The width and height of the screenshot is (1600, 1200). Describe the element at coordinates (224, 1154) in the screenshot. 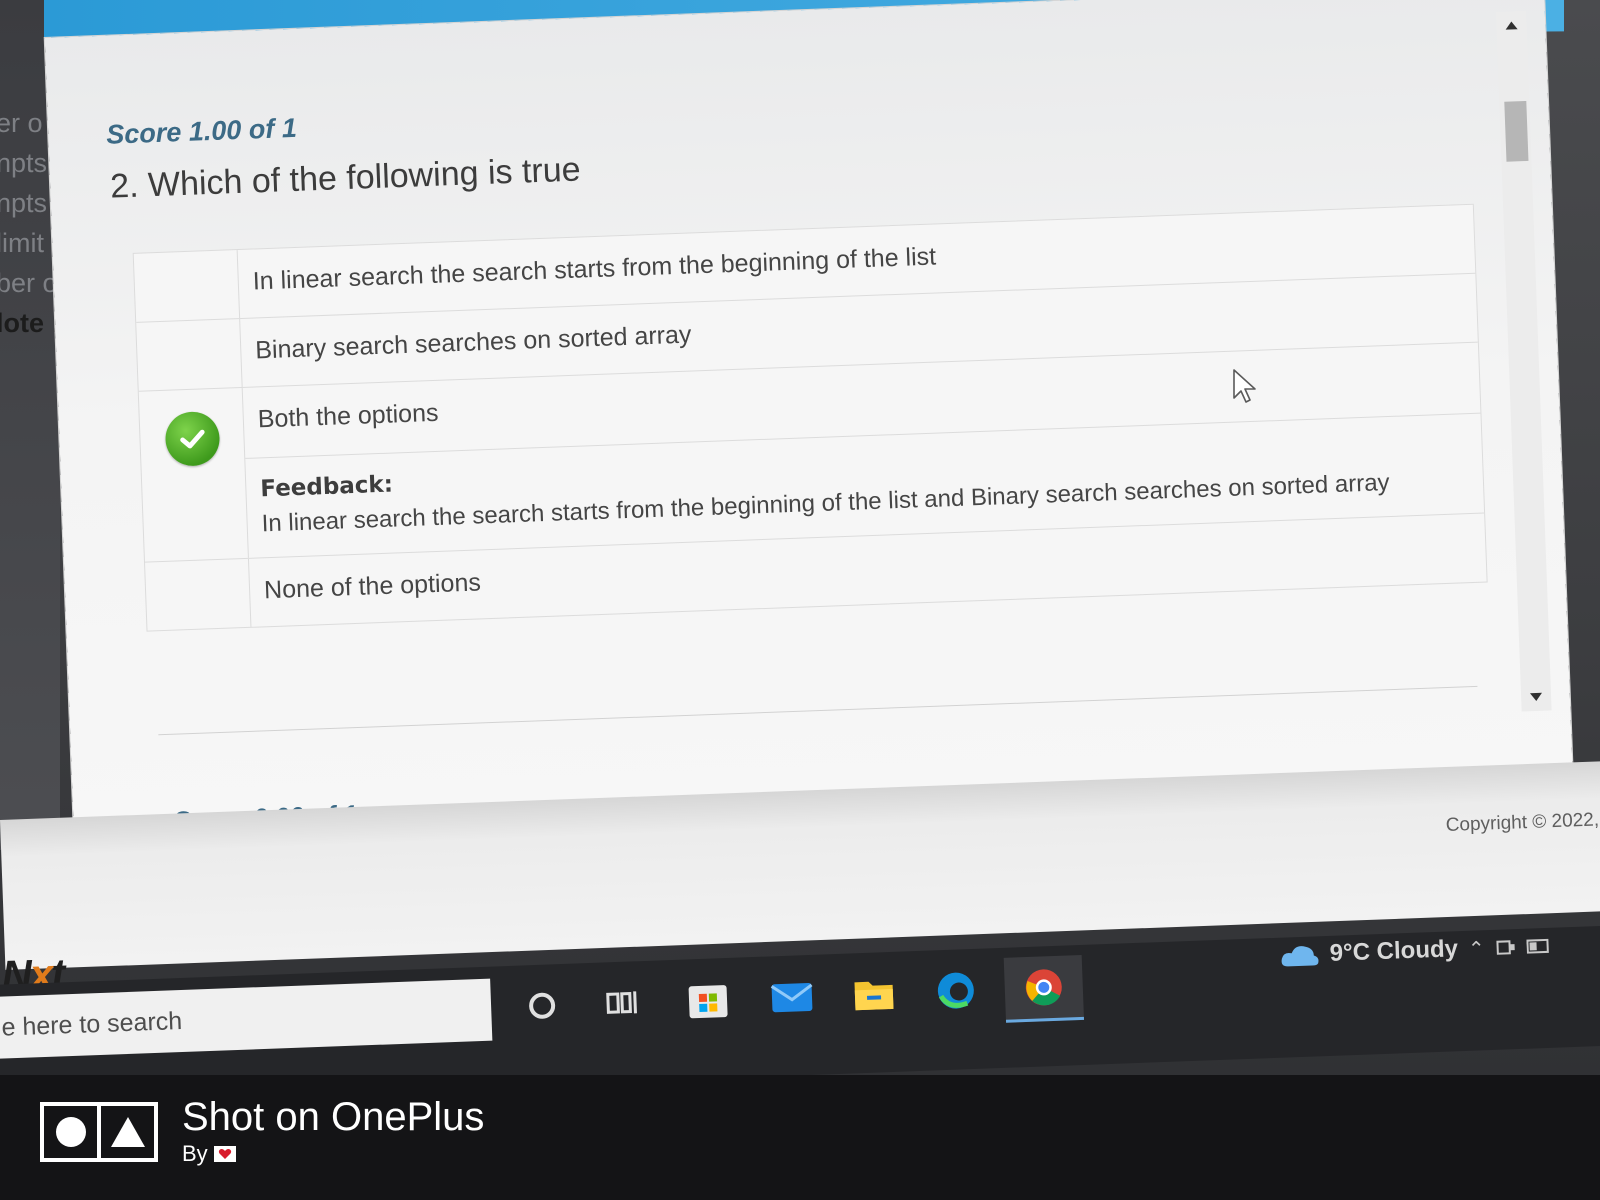

I see `heart-icon` at that location.